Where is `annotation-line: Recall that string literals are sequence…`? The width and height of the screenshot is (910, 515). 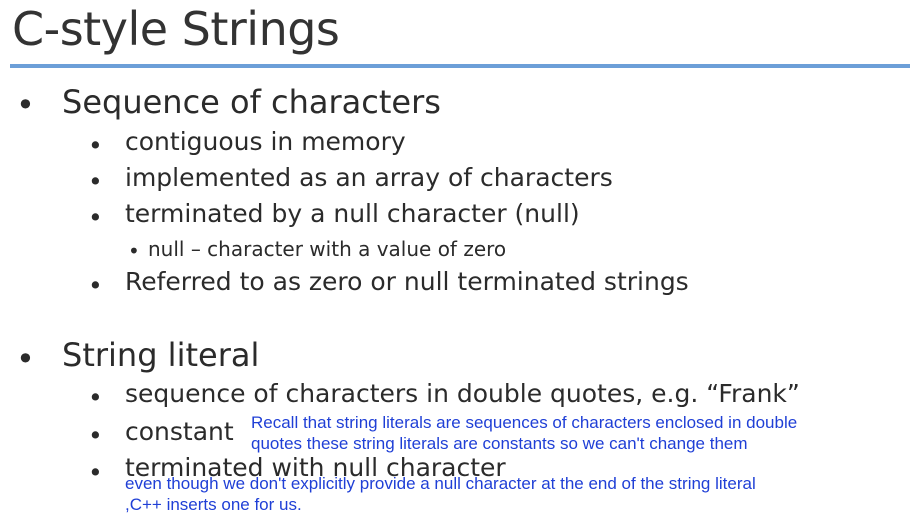 annotation-line: Recall that string literals are sequence… is located at coordinates (524, 422).